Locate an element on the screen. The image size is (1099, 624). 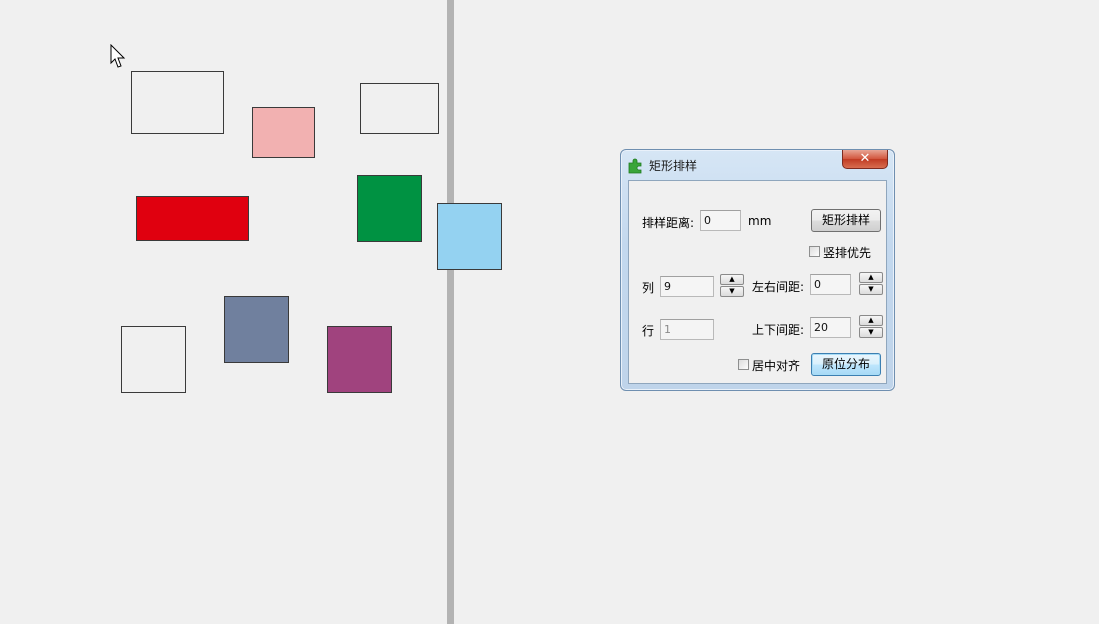
rect-pink is located at coordinates (283, 132).